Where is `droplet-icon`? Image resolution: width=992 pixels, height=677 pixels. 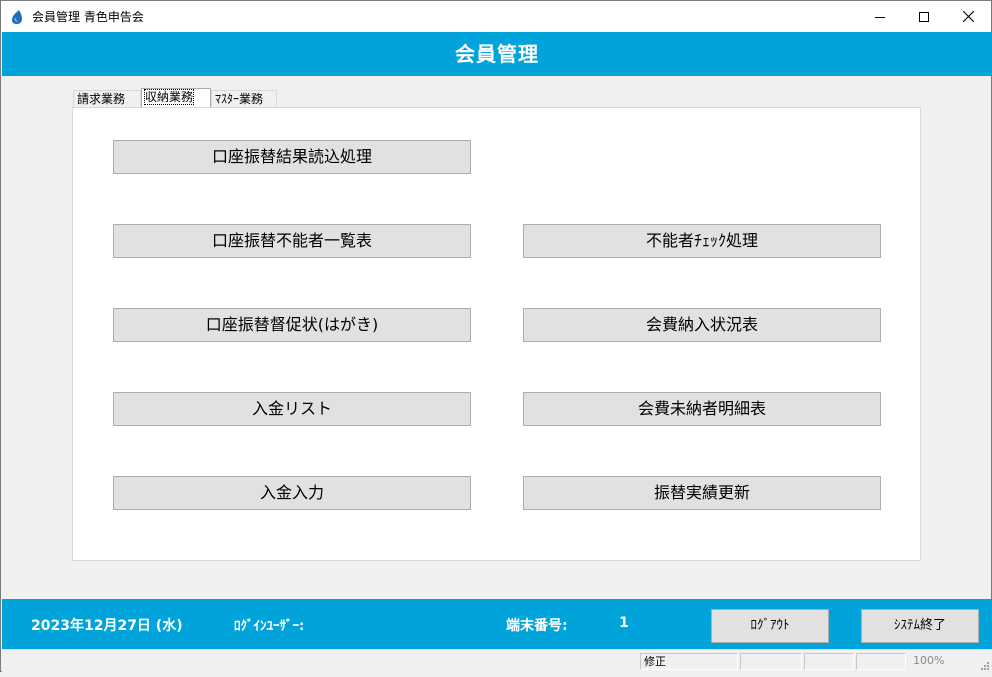
droplet-icon is located at coordinates (17, 17).